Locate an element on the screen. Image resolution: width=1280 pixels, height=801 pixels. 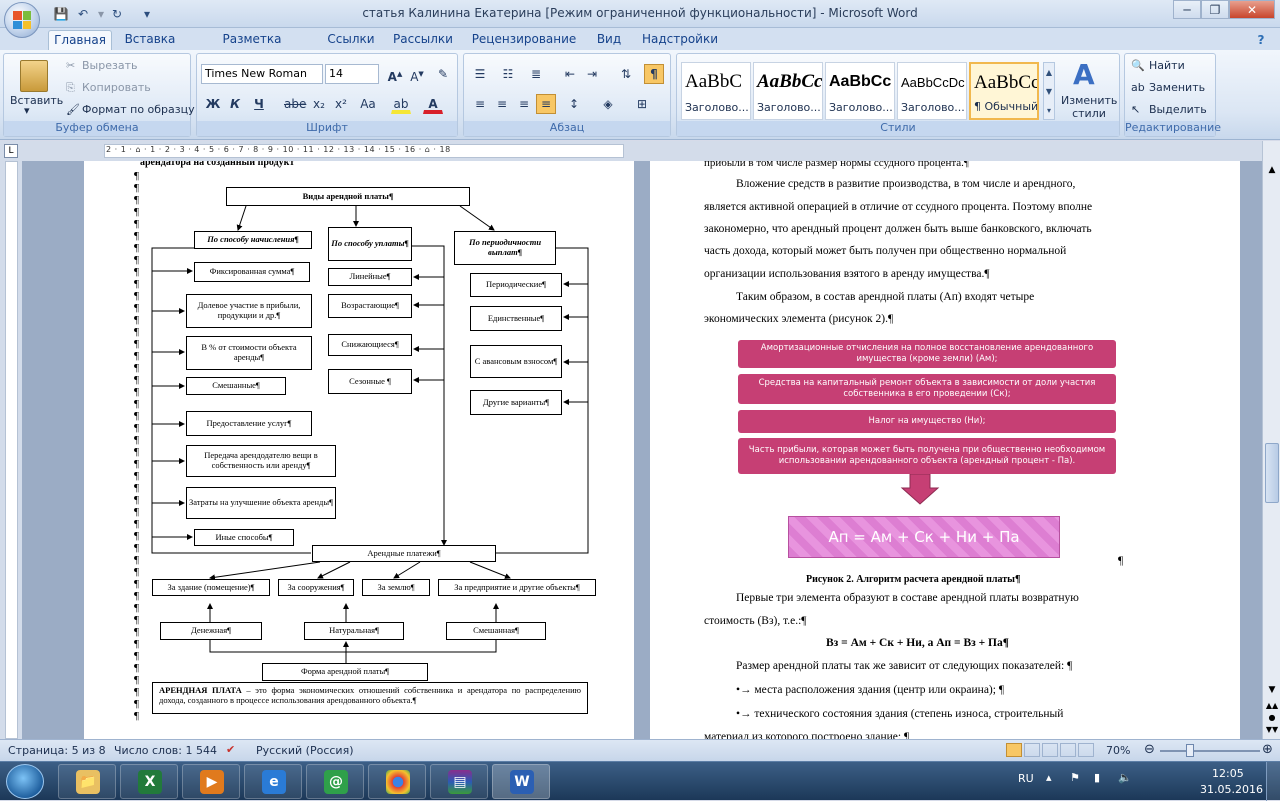
object-item: За сооружения¶ is located at coordinates (316, 587).